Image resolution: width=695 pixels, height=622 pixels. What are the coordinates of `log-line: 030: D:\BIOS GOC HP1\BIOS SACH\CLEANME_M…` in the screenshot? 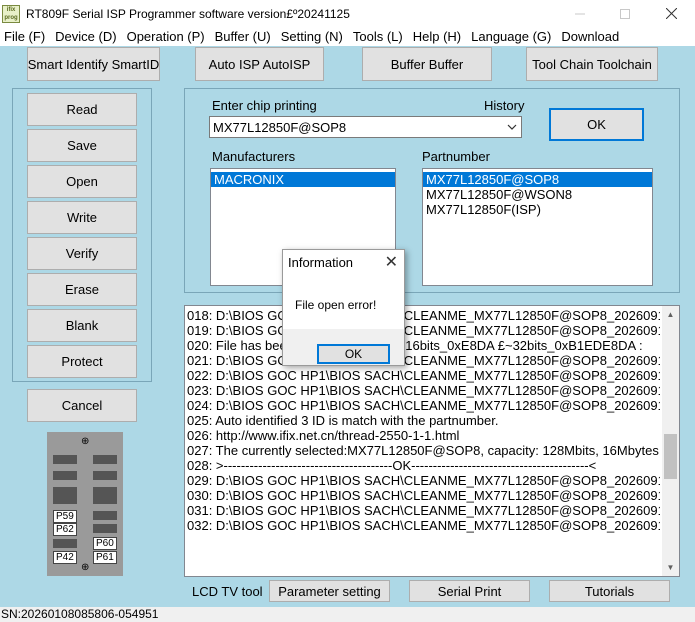 It's located at (423, 495).